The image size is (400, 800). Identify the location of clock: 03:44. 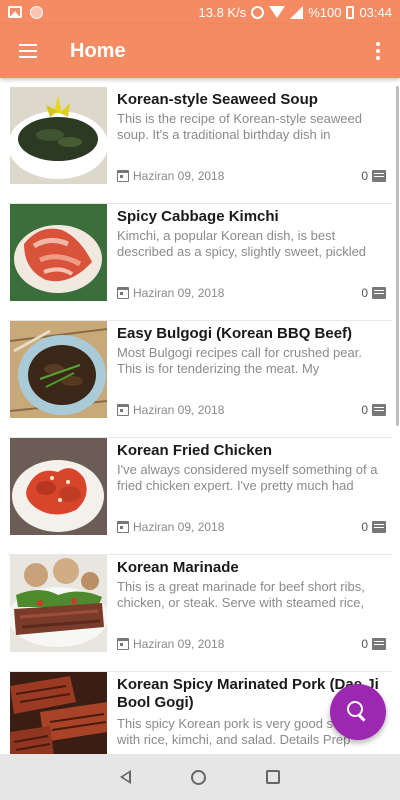
(375, 12).